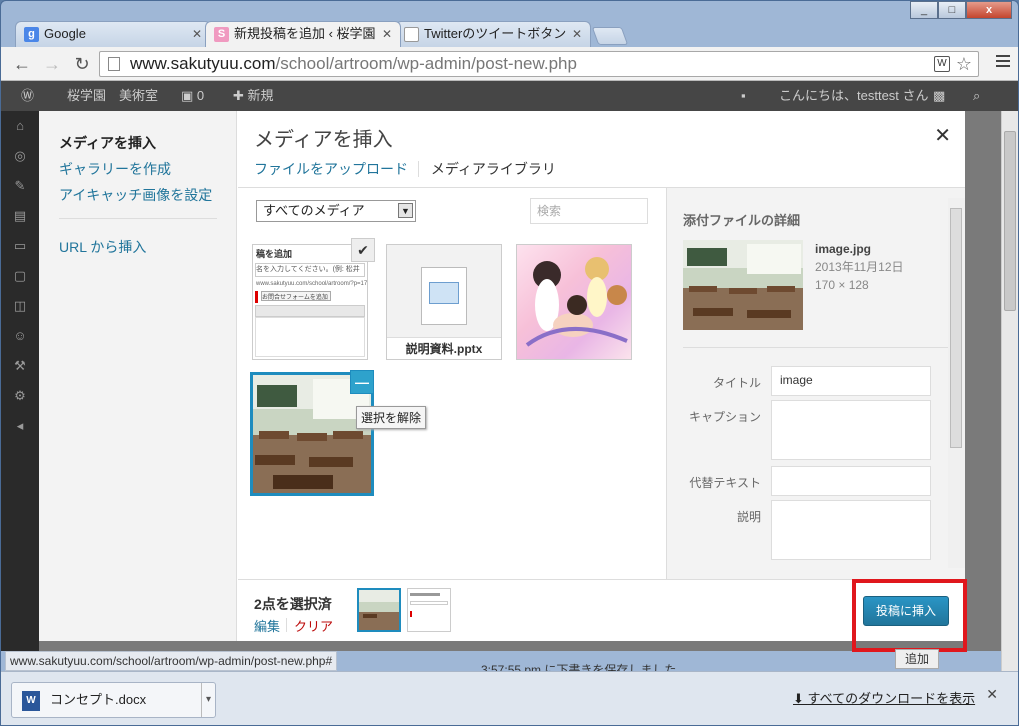 This screenshot has width=1019, height=726. Describe the element at coordinates (742, 220) in the screenshot. I see `details-heading: 添付ファイルの詳細` at that location.